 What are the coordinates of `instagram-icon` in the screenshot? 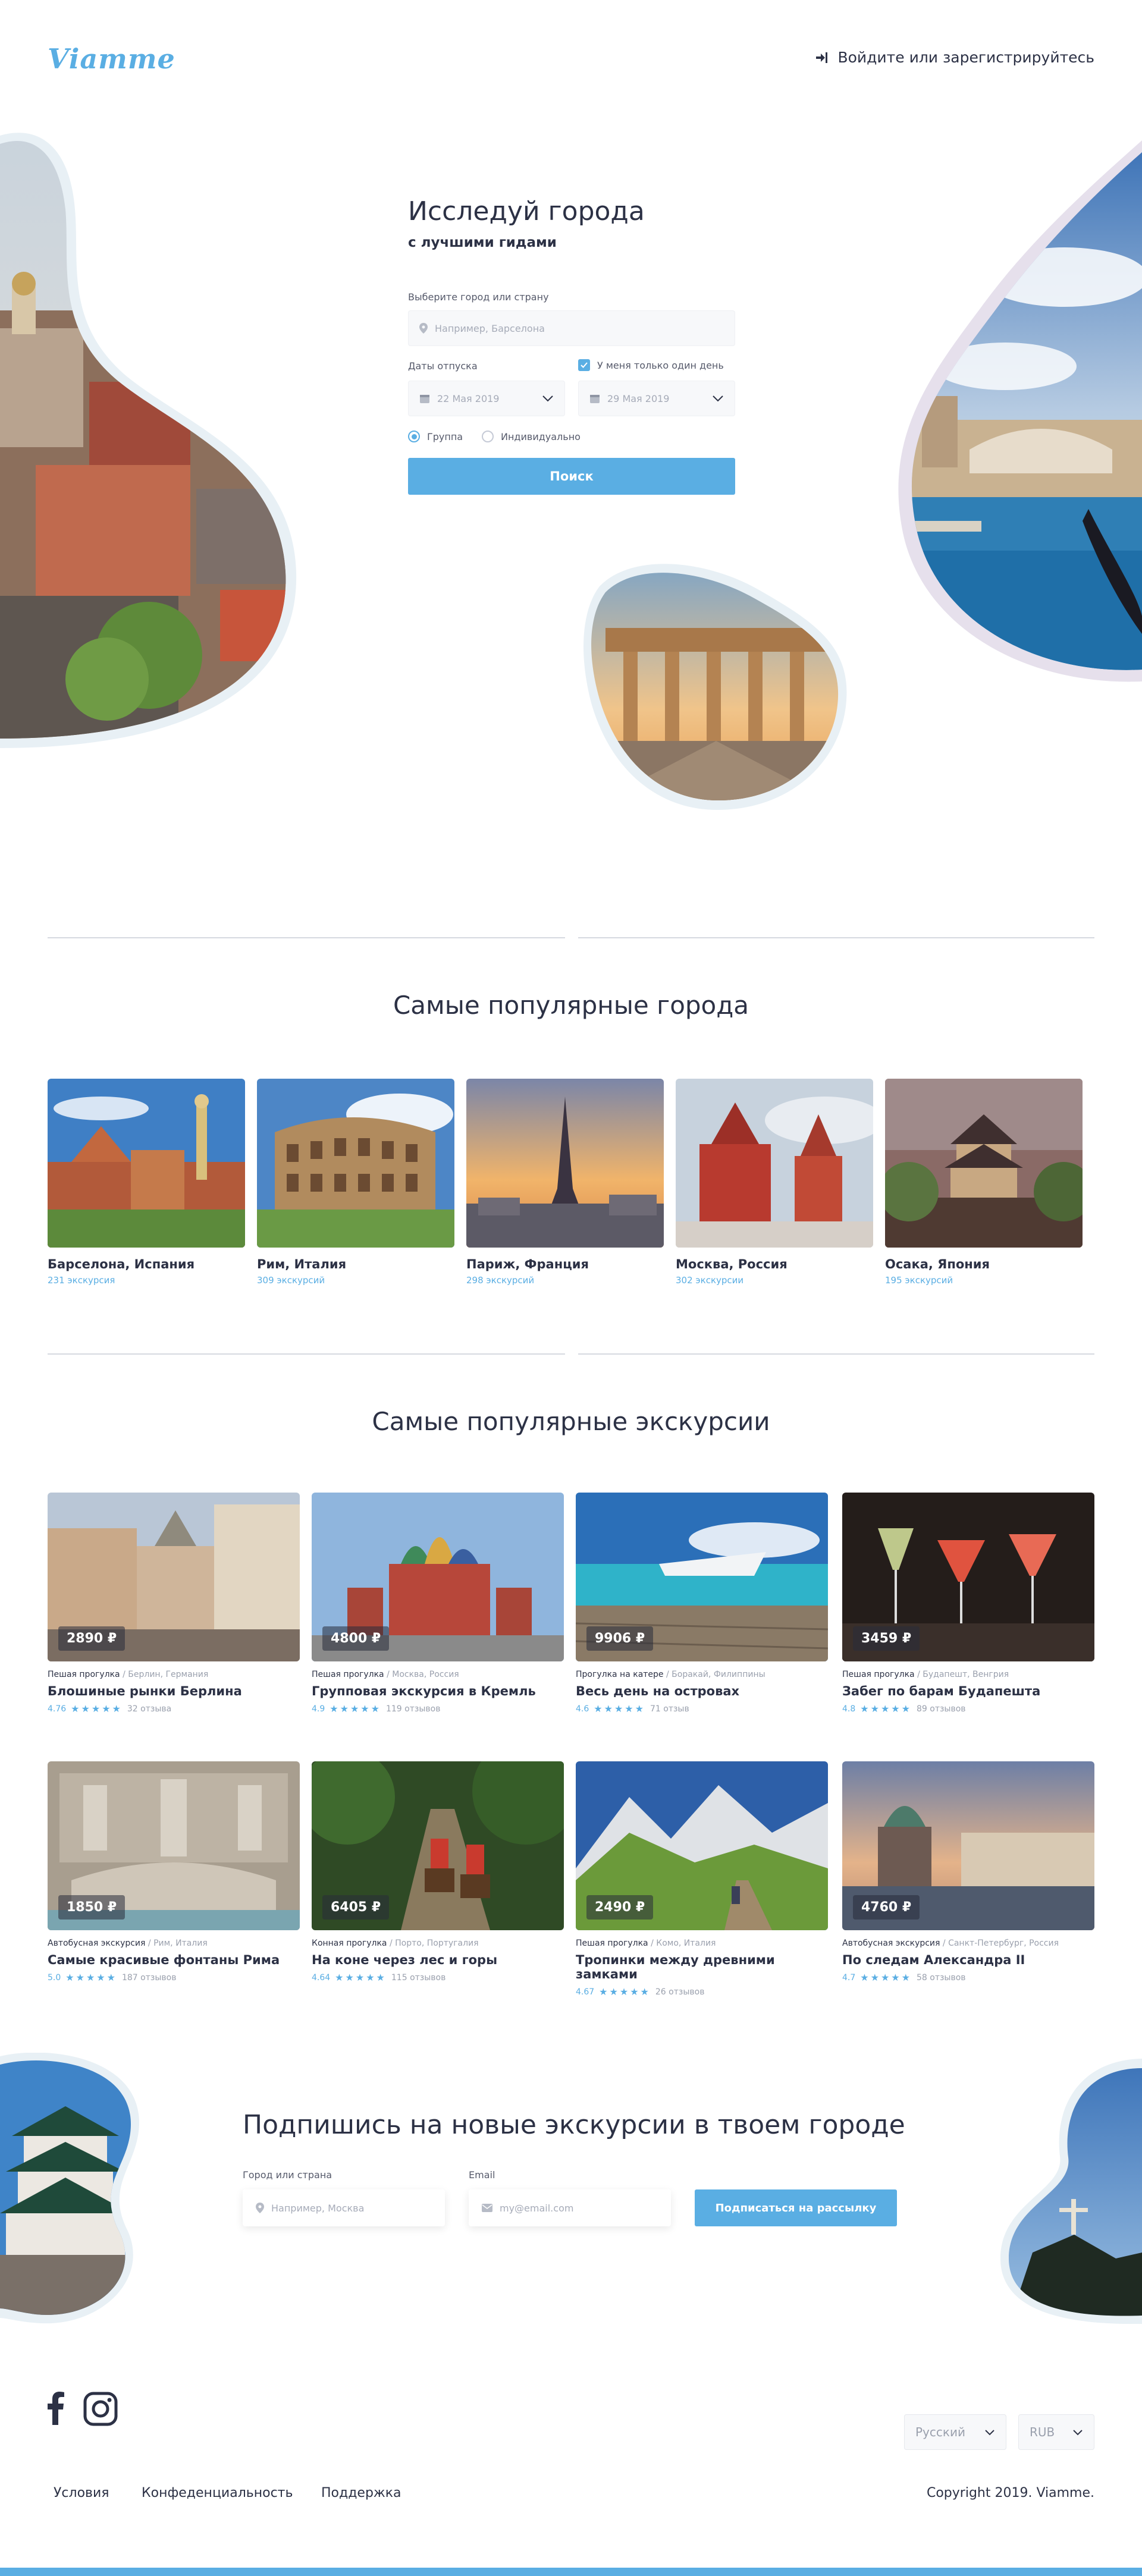 It's located at (101, 2410).